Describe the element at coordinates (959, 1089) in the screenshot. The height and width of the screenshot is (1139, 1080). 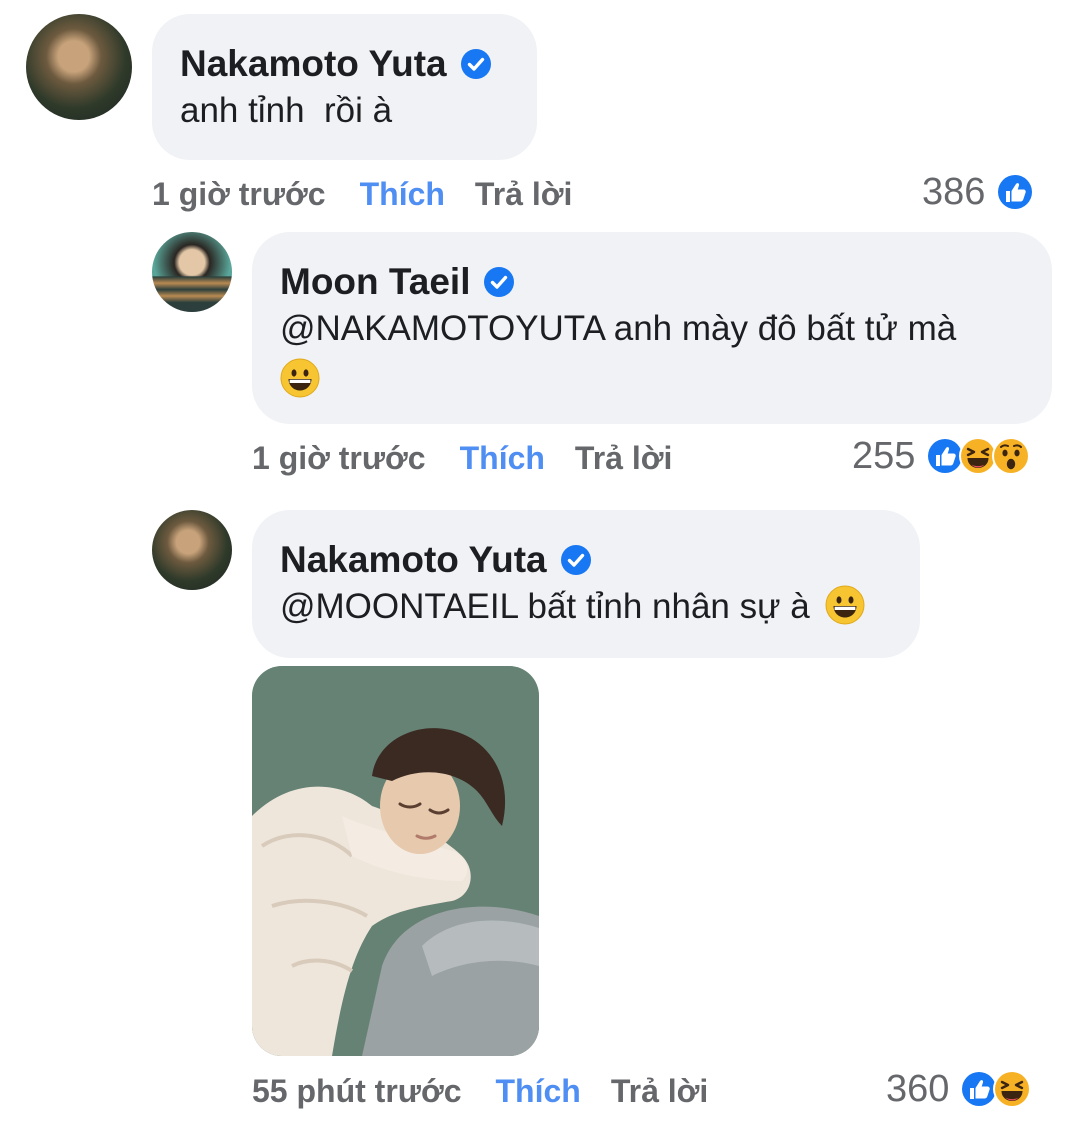
I see `reaction-summary: 360` at that location.